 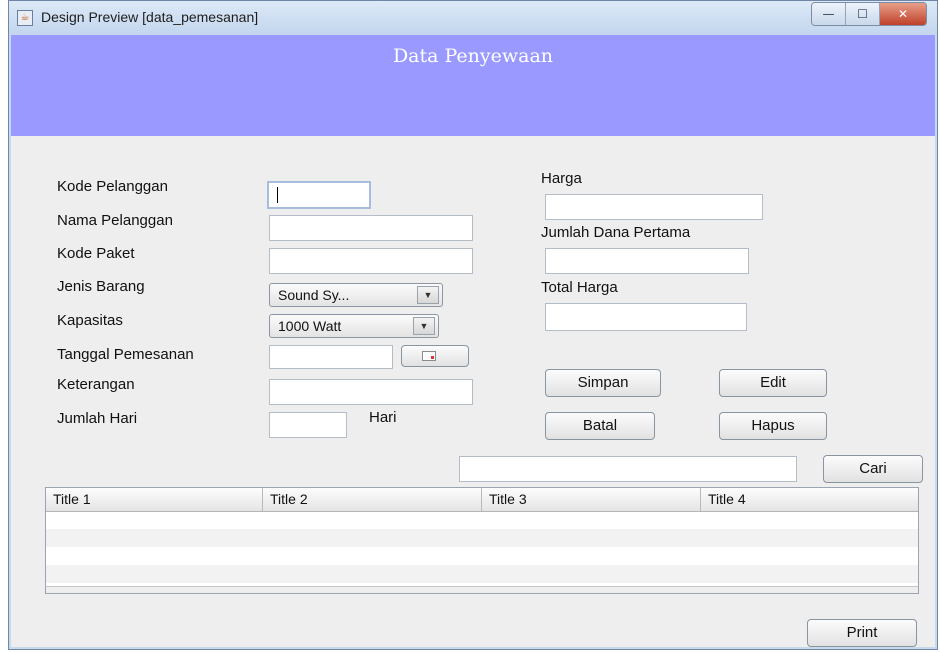 I want to click on edit-button: Edit, so click(x=773, y=383).